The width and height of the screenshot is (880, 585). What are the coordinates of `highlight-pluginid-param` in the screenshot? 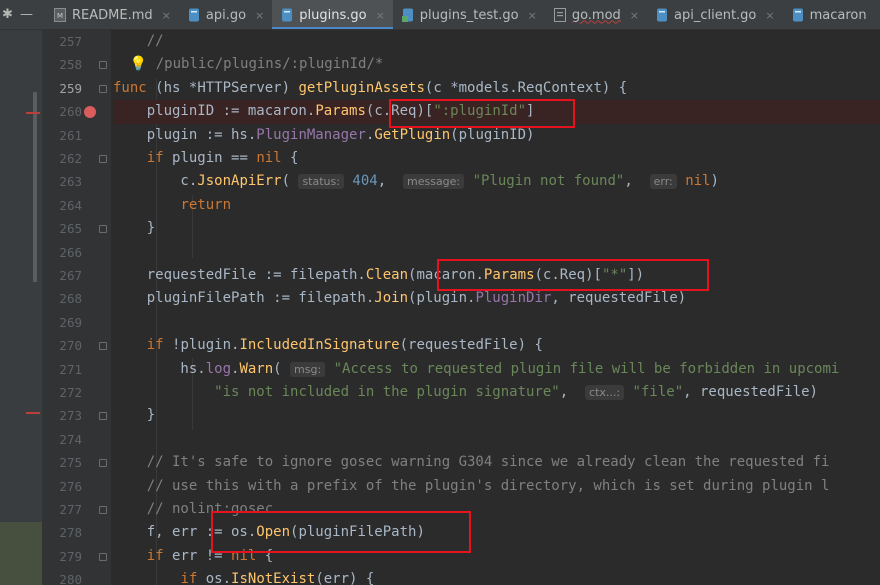 It's located at (482, 113).